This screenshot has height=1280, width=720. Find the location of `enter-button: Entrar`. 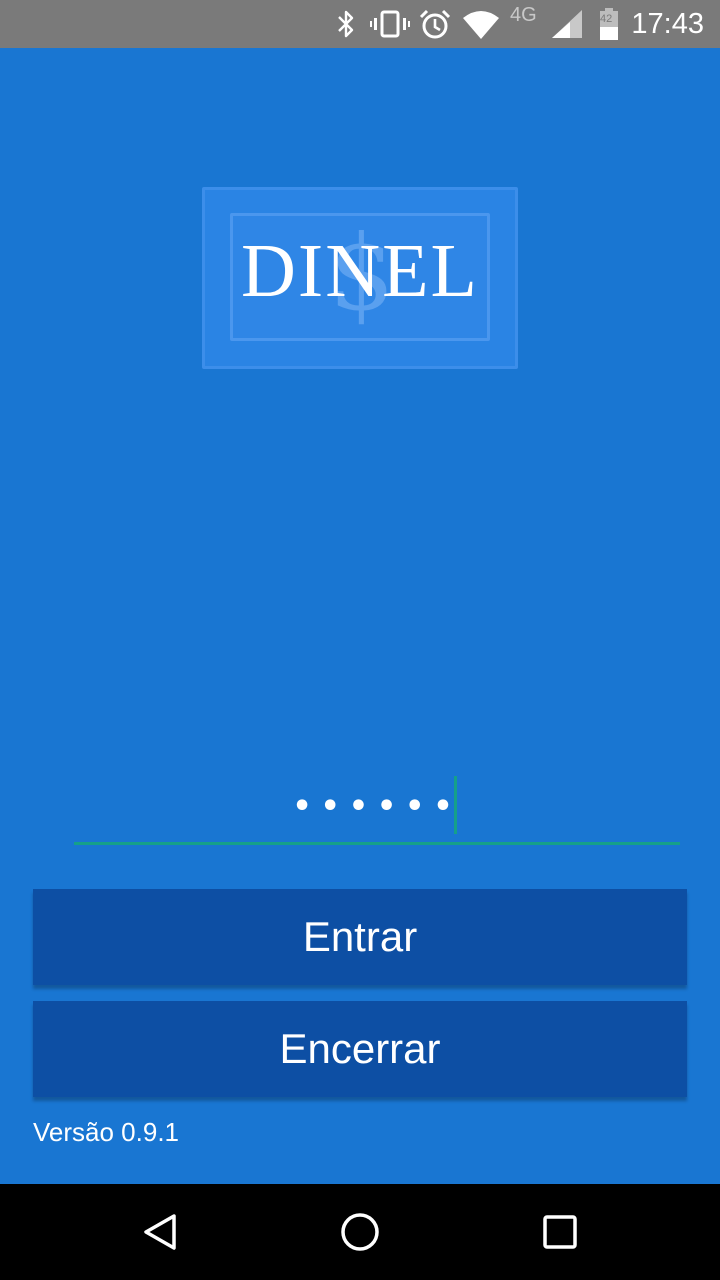

enter-button: Entrar is located at coordinates (360, 937).